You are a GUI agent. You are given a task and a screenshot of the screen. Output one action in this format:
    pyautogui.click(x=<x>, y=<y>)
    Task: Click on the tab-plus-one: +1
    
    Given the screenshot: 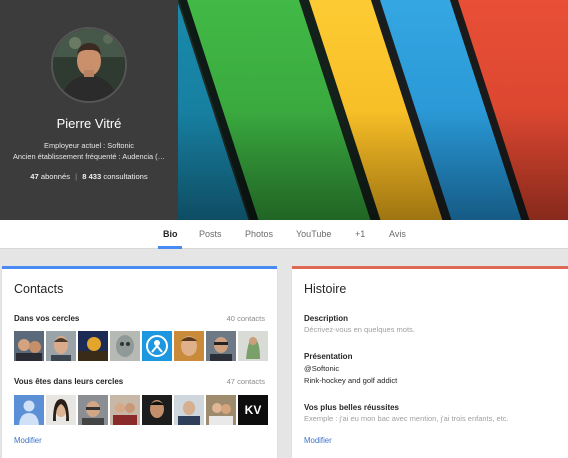 What is the action you would take?
    pyautogui.click(x=360, y=234)
    